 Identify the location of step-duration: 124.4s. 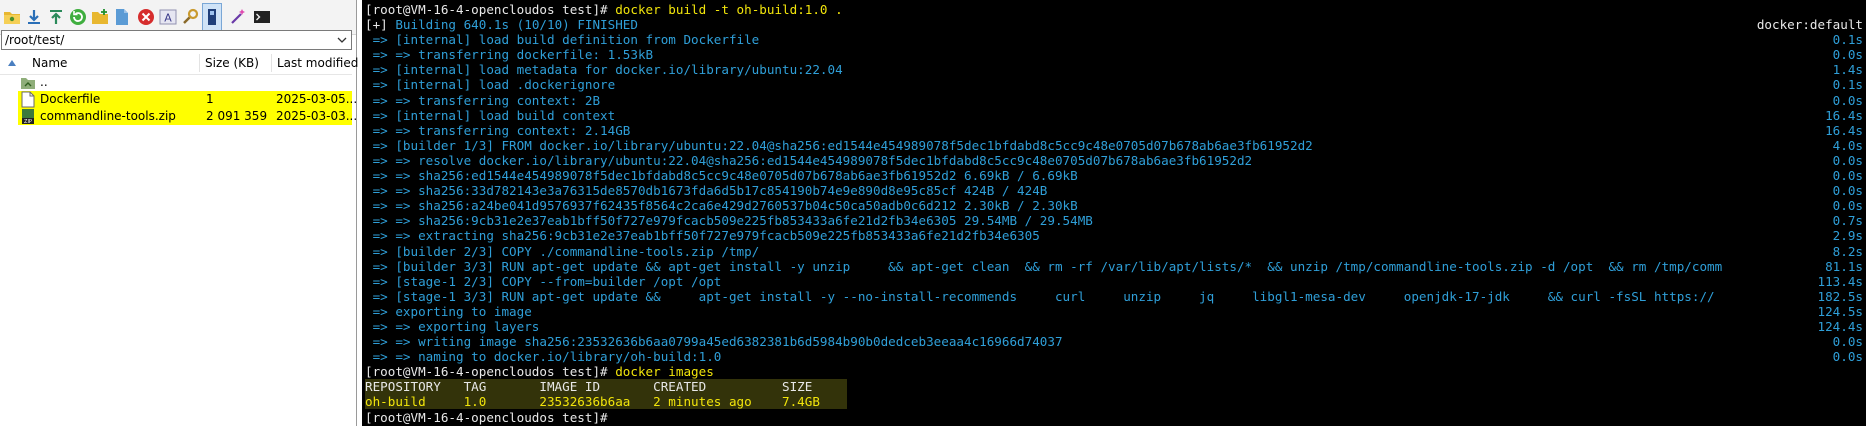
(1840, 326).